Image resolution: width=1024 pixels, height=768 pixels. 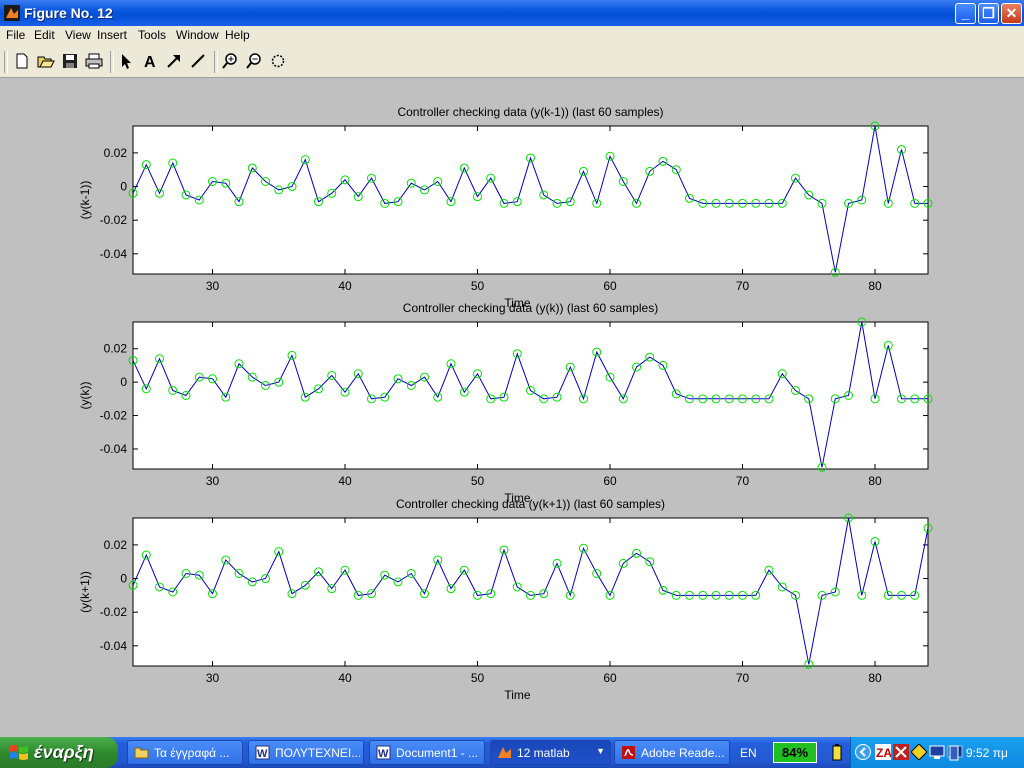 I want to click on arrow-pointer-icon, so click(x=126, y=61).